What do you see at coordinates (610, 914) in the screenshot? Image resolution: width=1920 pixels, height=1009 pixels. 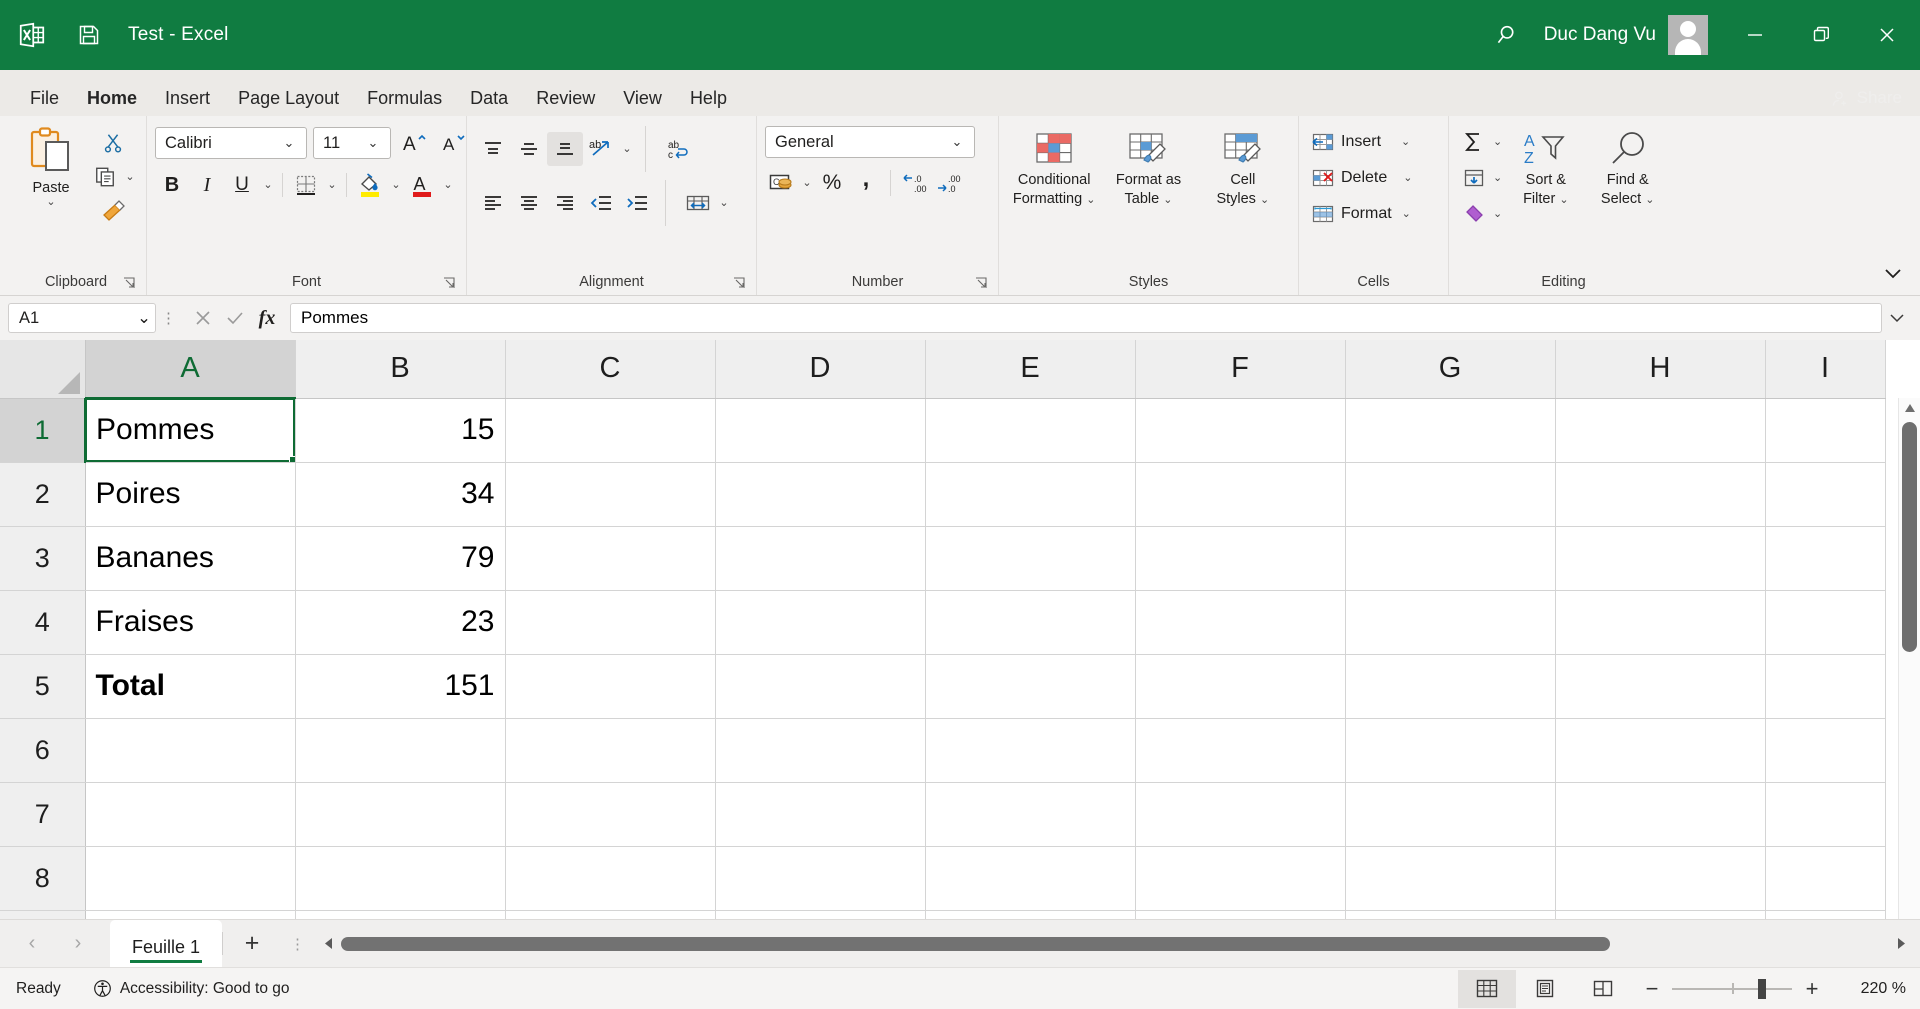 I see `cell-C9` at bounding box center [610, 914].